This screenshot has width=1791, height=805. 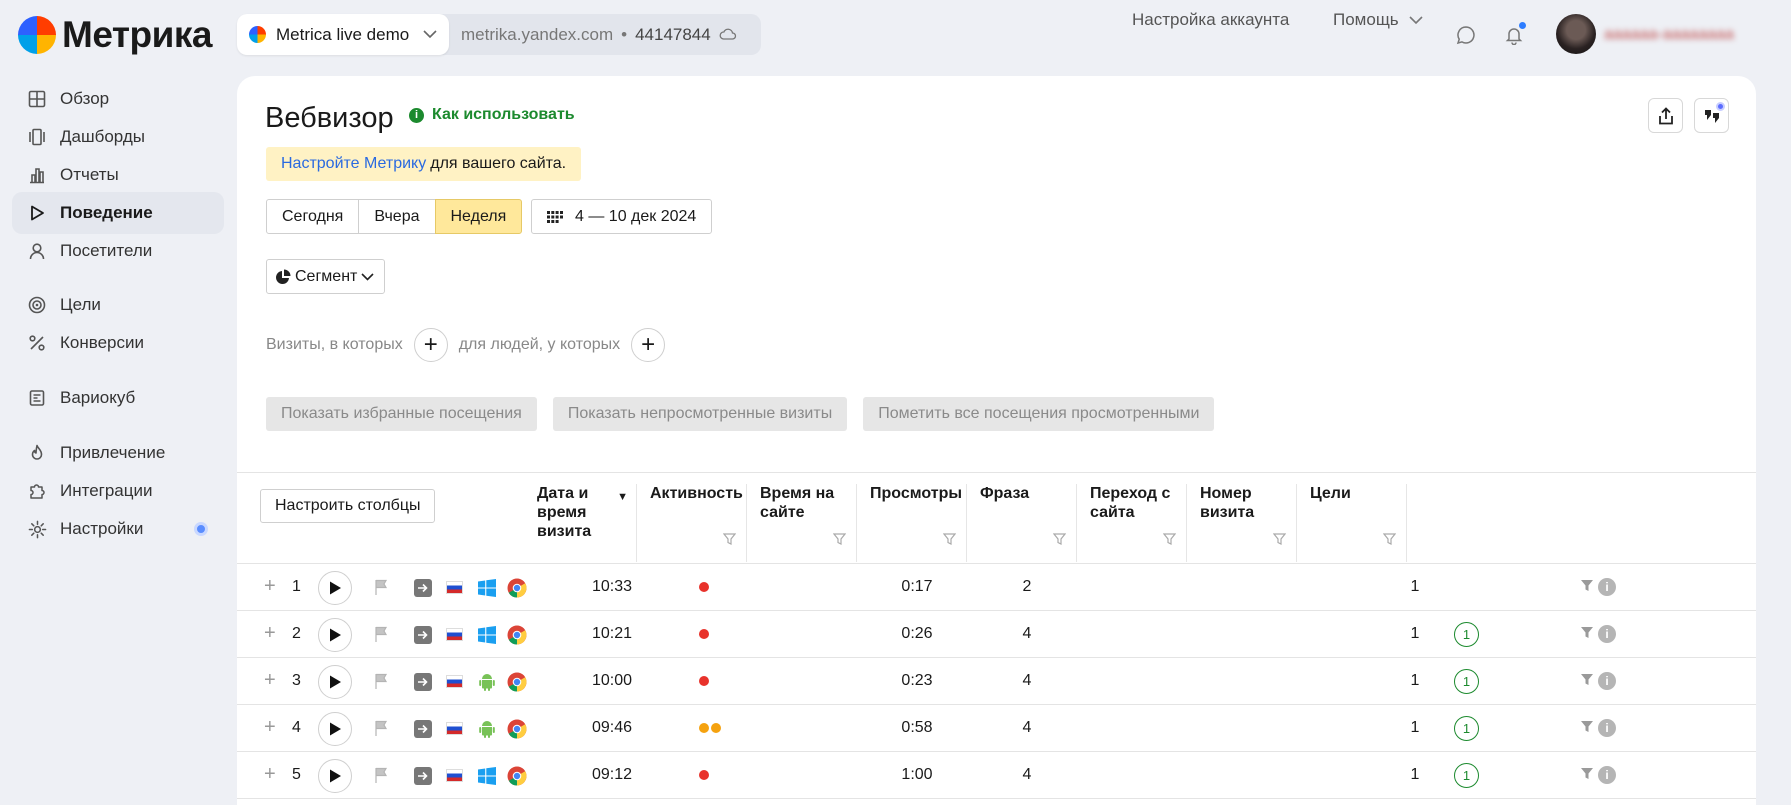 I want to click on sidebar-item-label: Обзор, so click(x=85, y=98).